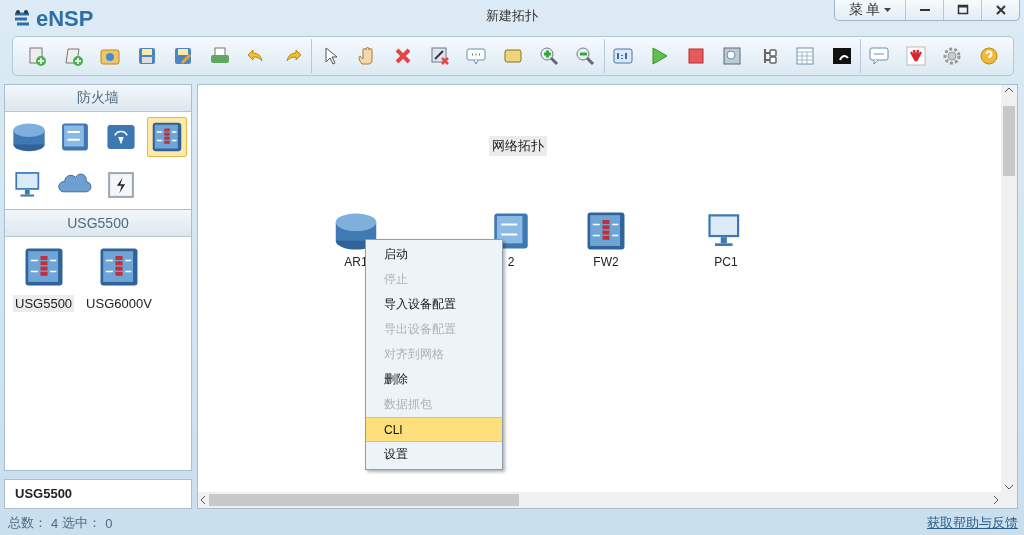  Describe the element at coordinates (82, 523) in the screenshot. I see `selected-label: 选中：` at that location.